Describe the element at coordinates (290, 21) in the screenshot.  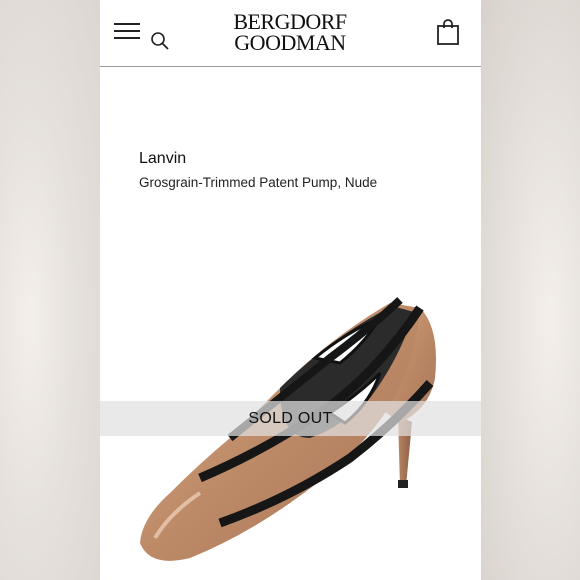
I see `logo-line-1: BERGDORF` at that location.